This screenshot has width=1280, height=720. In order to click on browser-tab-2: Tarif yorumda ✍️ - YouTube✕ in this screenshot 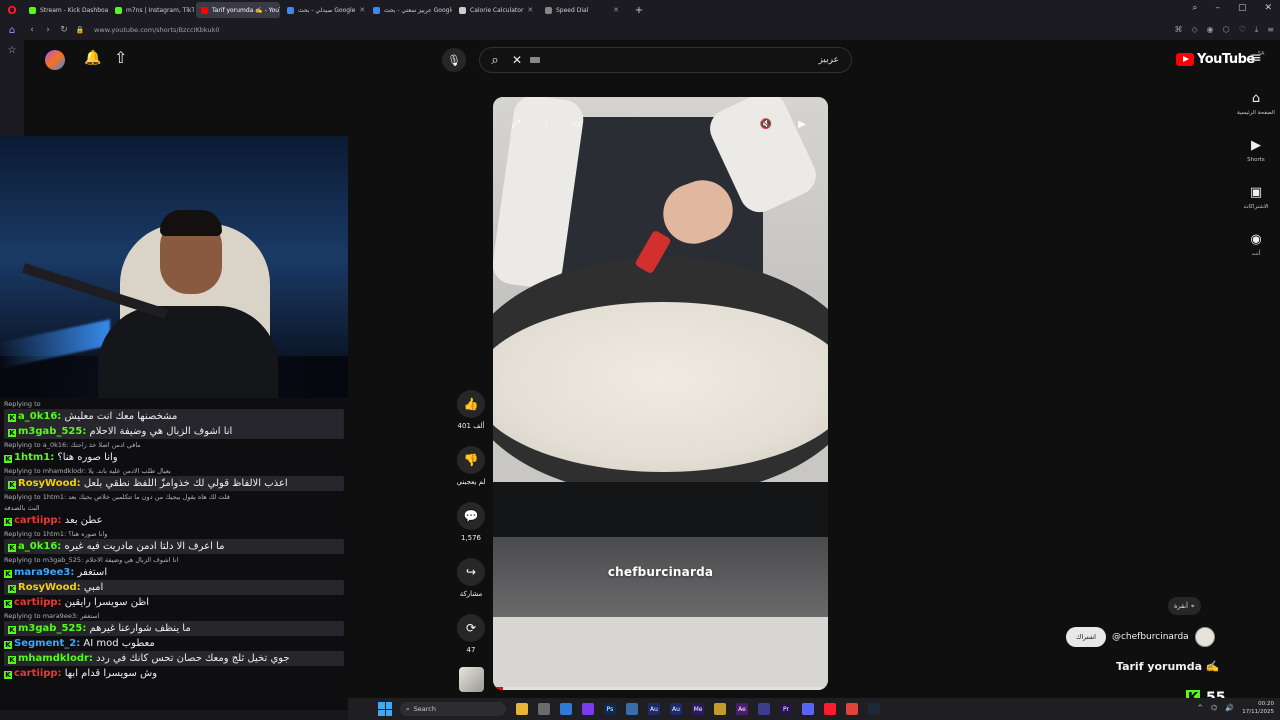, I will do `click(238, 10)`.